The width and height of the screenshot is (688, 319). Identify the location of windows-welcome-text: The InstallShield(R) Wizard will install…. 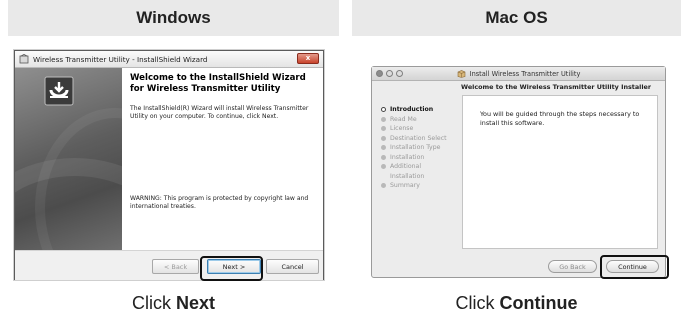
(219, 112).